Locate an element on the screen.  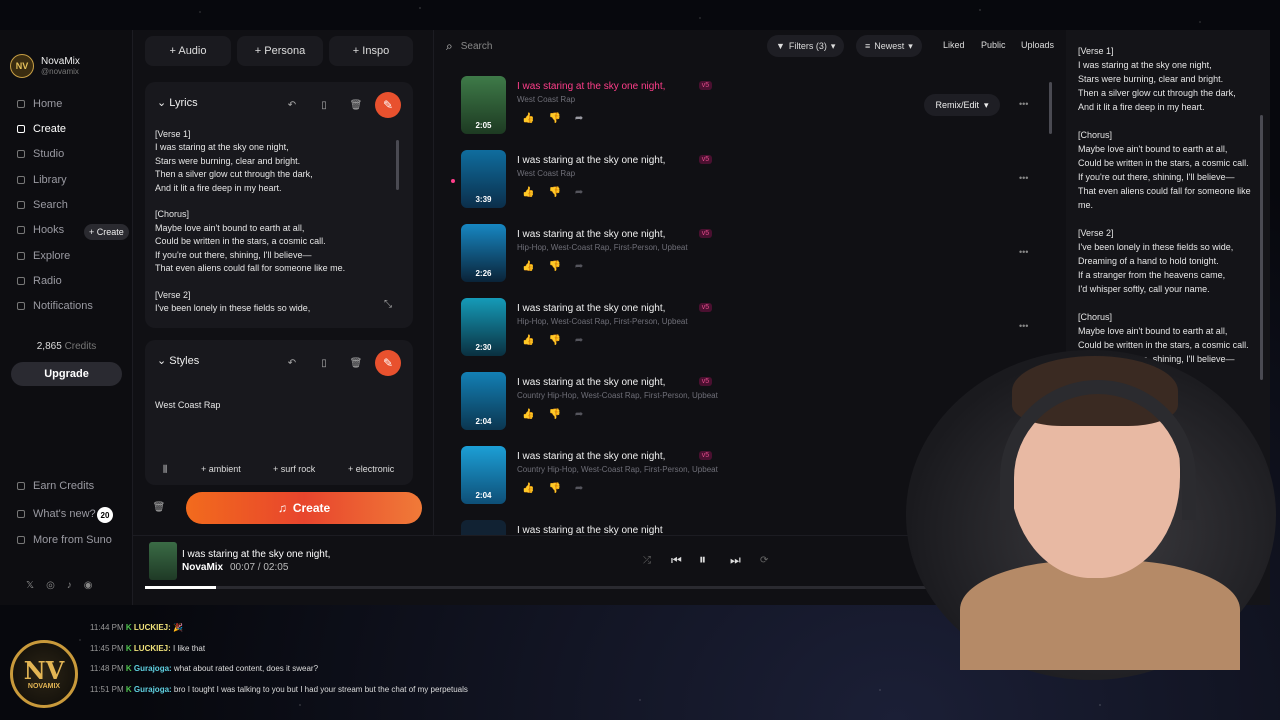
previous-icon: ⏮ is located at coordinates (676, 560).